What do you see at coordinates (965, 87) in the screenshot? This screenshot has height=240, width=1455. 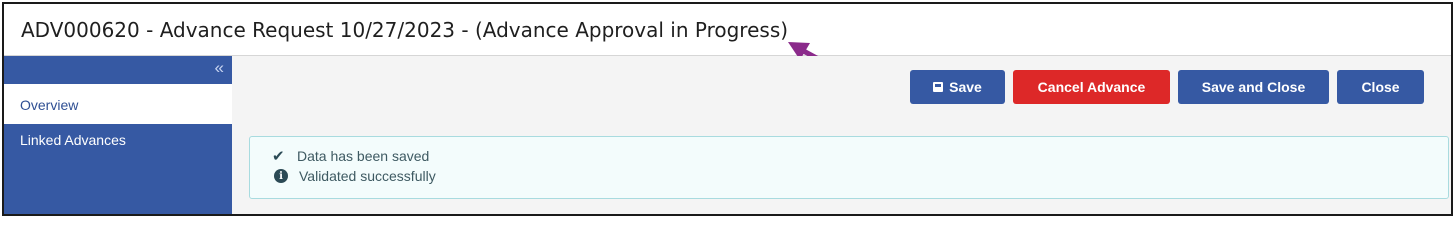 I see `save-button-label: Save` at bounding box center [965, 87].